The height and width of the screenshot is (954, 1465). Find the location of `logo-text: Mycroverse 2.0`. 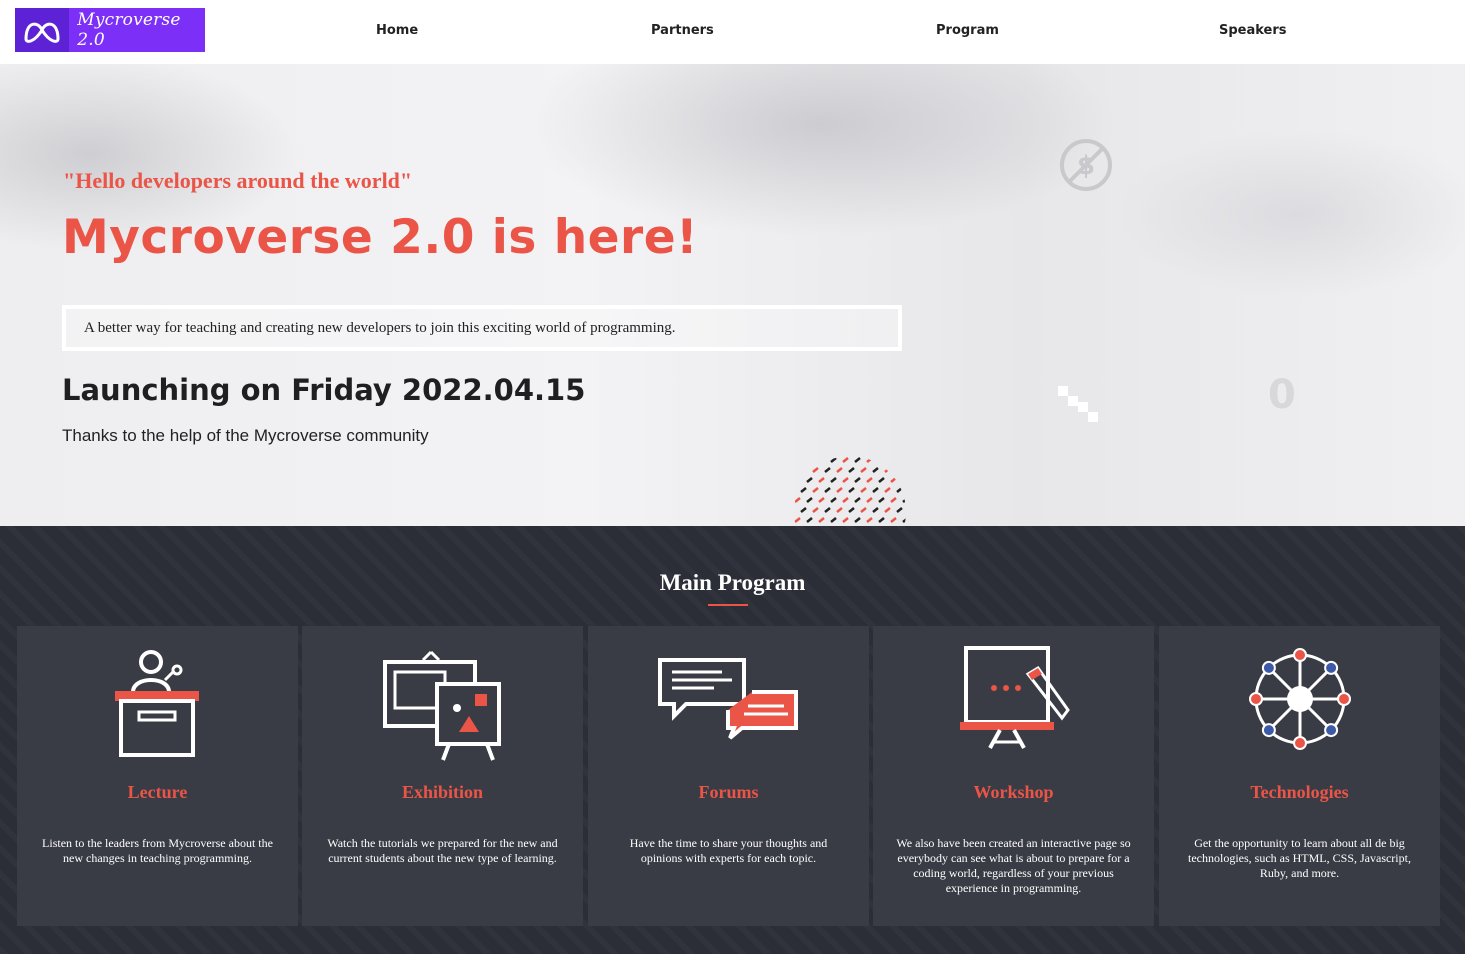

logo-text: Mycroverse 2.0 is located at coordinates (129, 30).